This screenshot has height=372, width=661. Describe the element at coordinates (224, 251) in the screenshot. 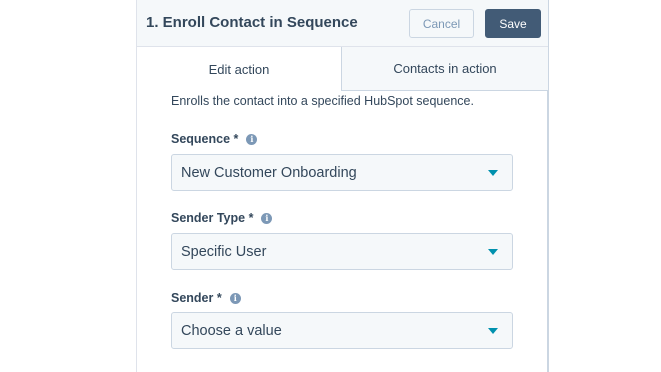

I see `sender-type-select-value: Specific User` at that location.